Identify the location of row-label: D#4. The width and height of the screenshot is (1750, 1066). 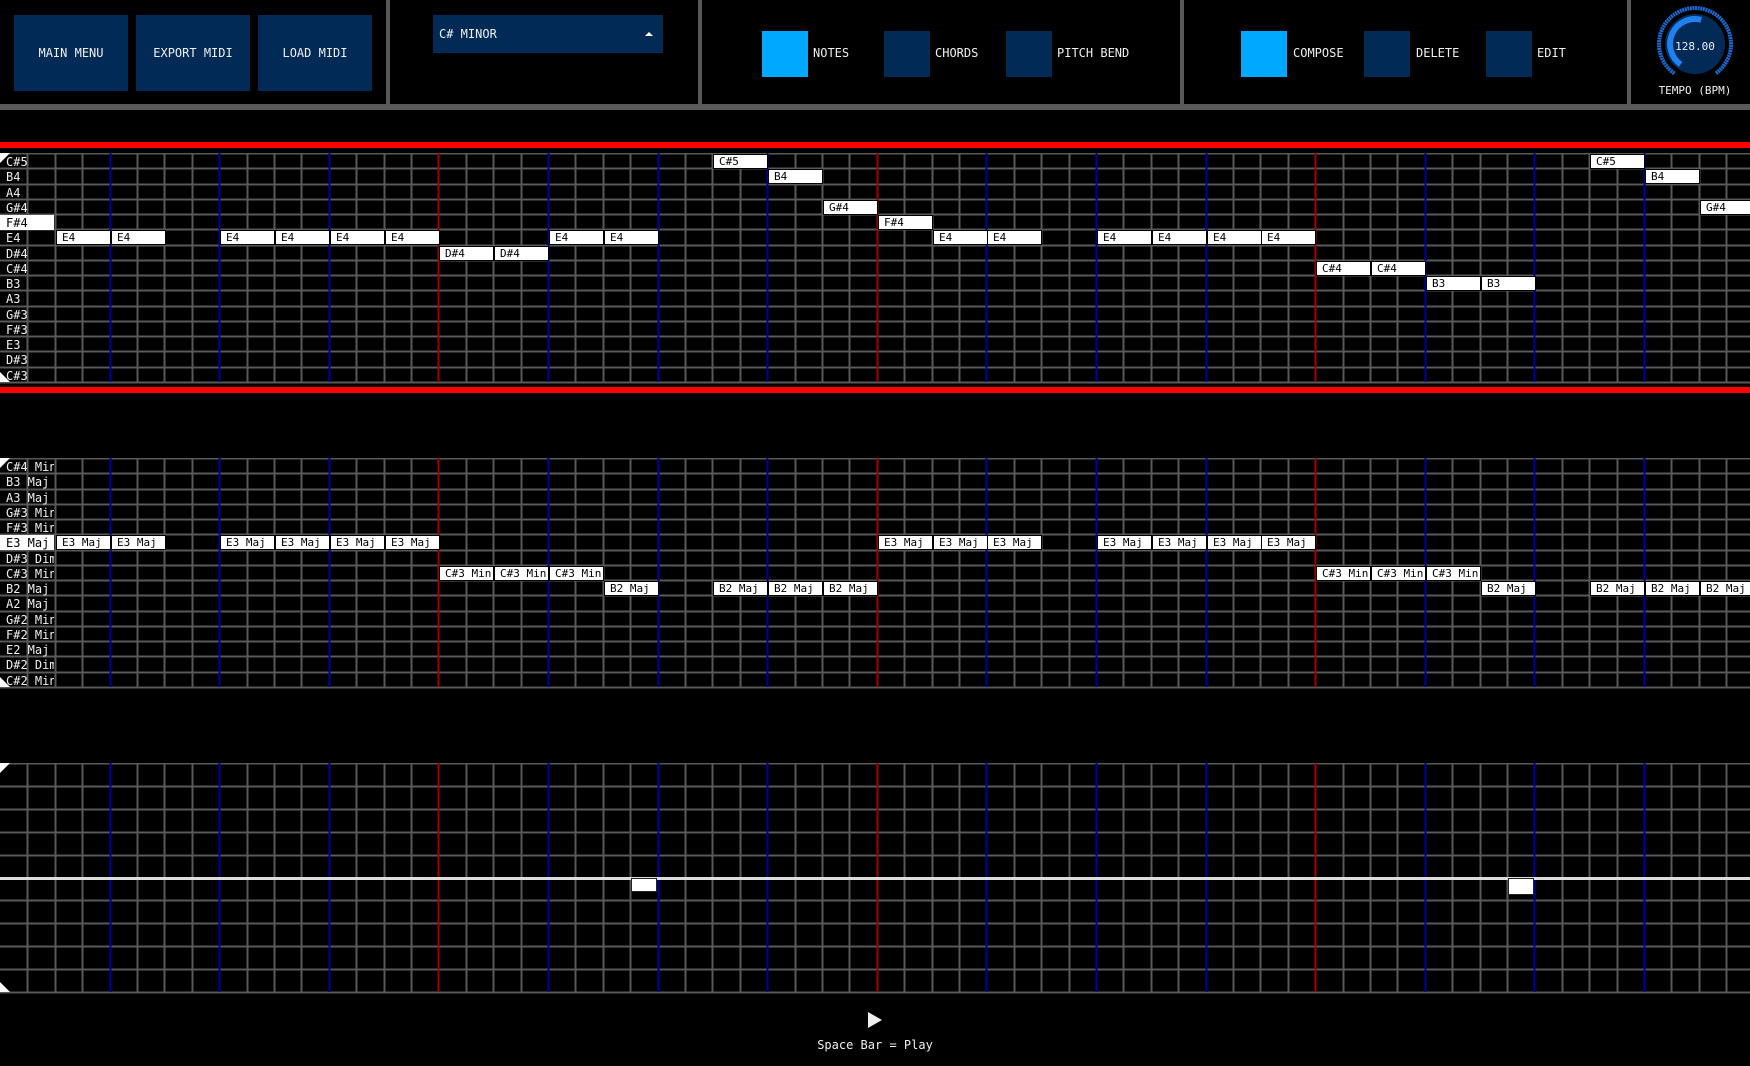
(17, 254).